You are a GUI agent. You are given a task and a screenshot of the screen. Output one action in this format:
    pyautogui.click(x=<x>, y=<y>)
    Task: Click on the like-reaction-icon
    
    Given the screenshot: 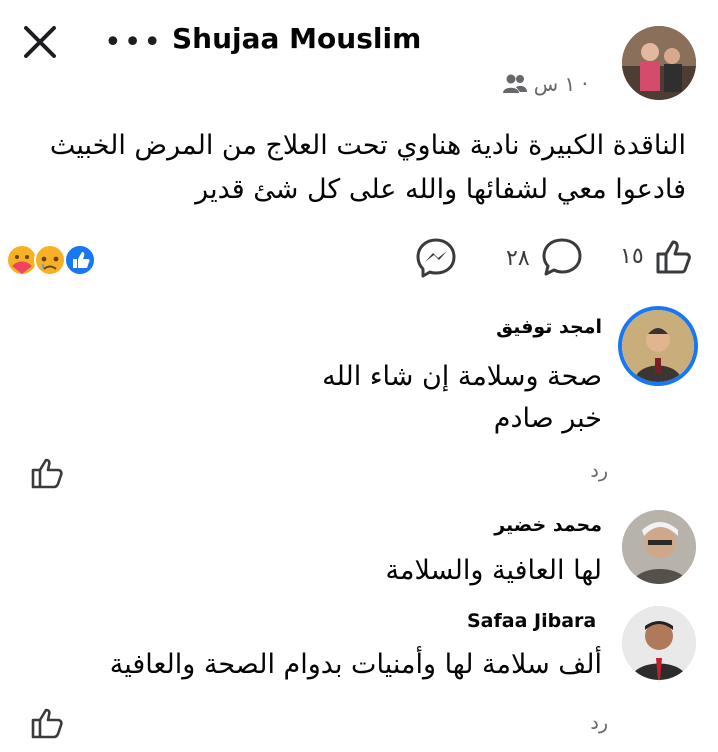 What is the action you would take?
    pyautogui.click(x=80, y=260)
    